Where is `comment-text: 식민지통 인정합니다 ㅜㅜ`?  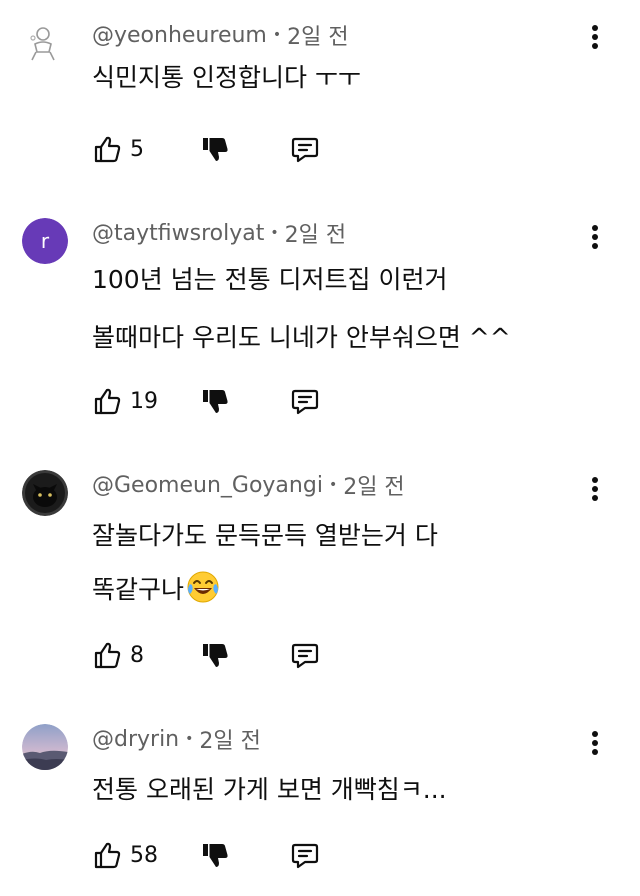 comment-text: 식민지통 인정합니다 ㅜㅜ is located at coordinates (226, 77).